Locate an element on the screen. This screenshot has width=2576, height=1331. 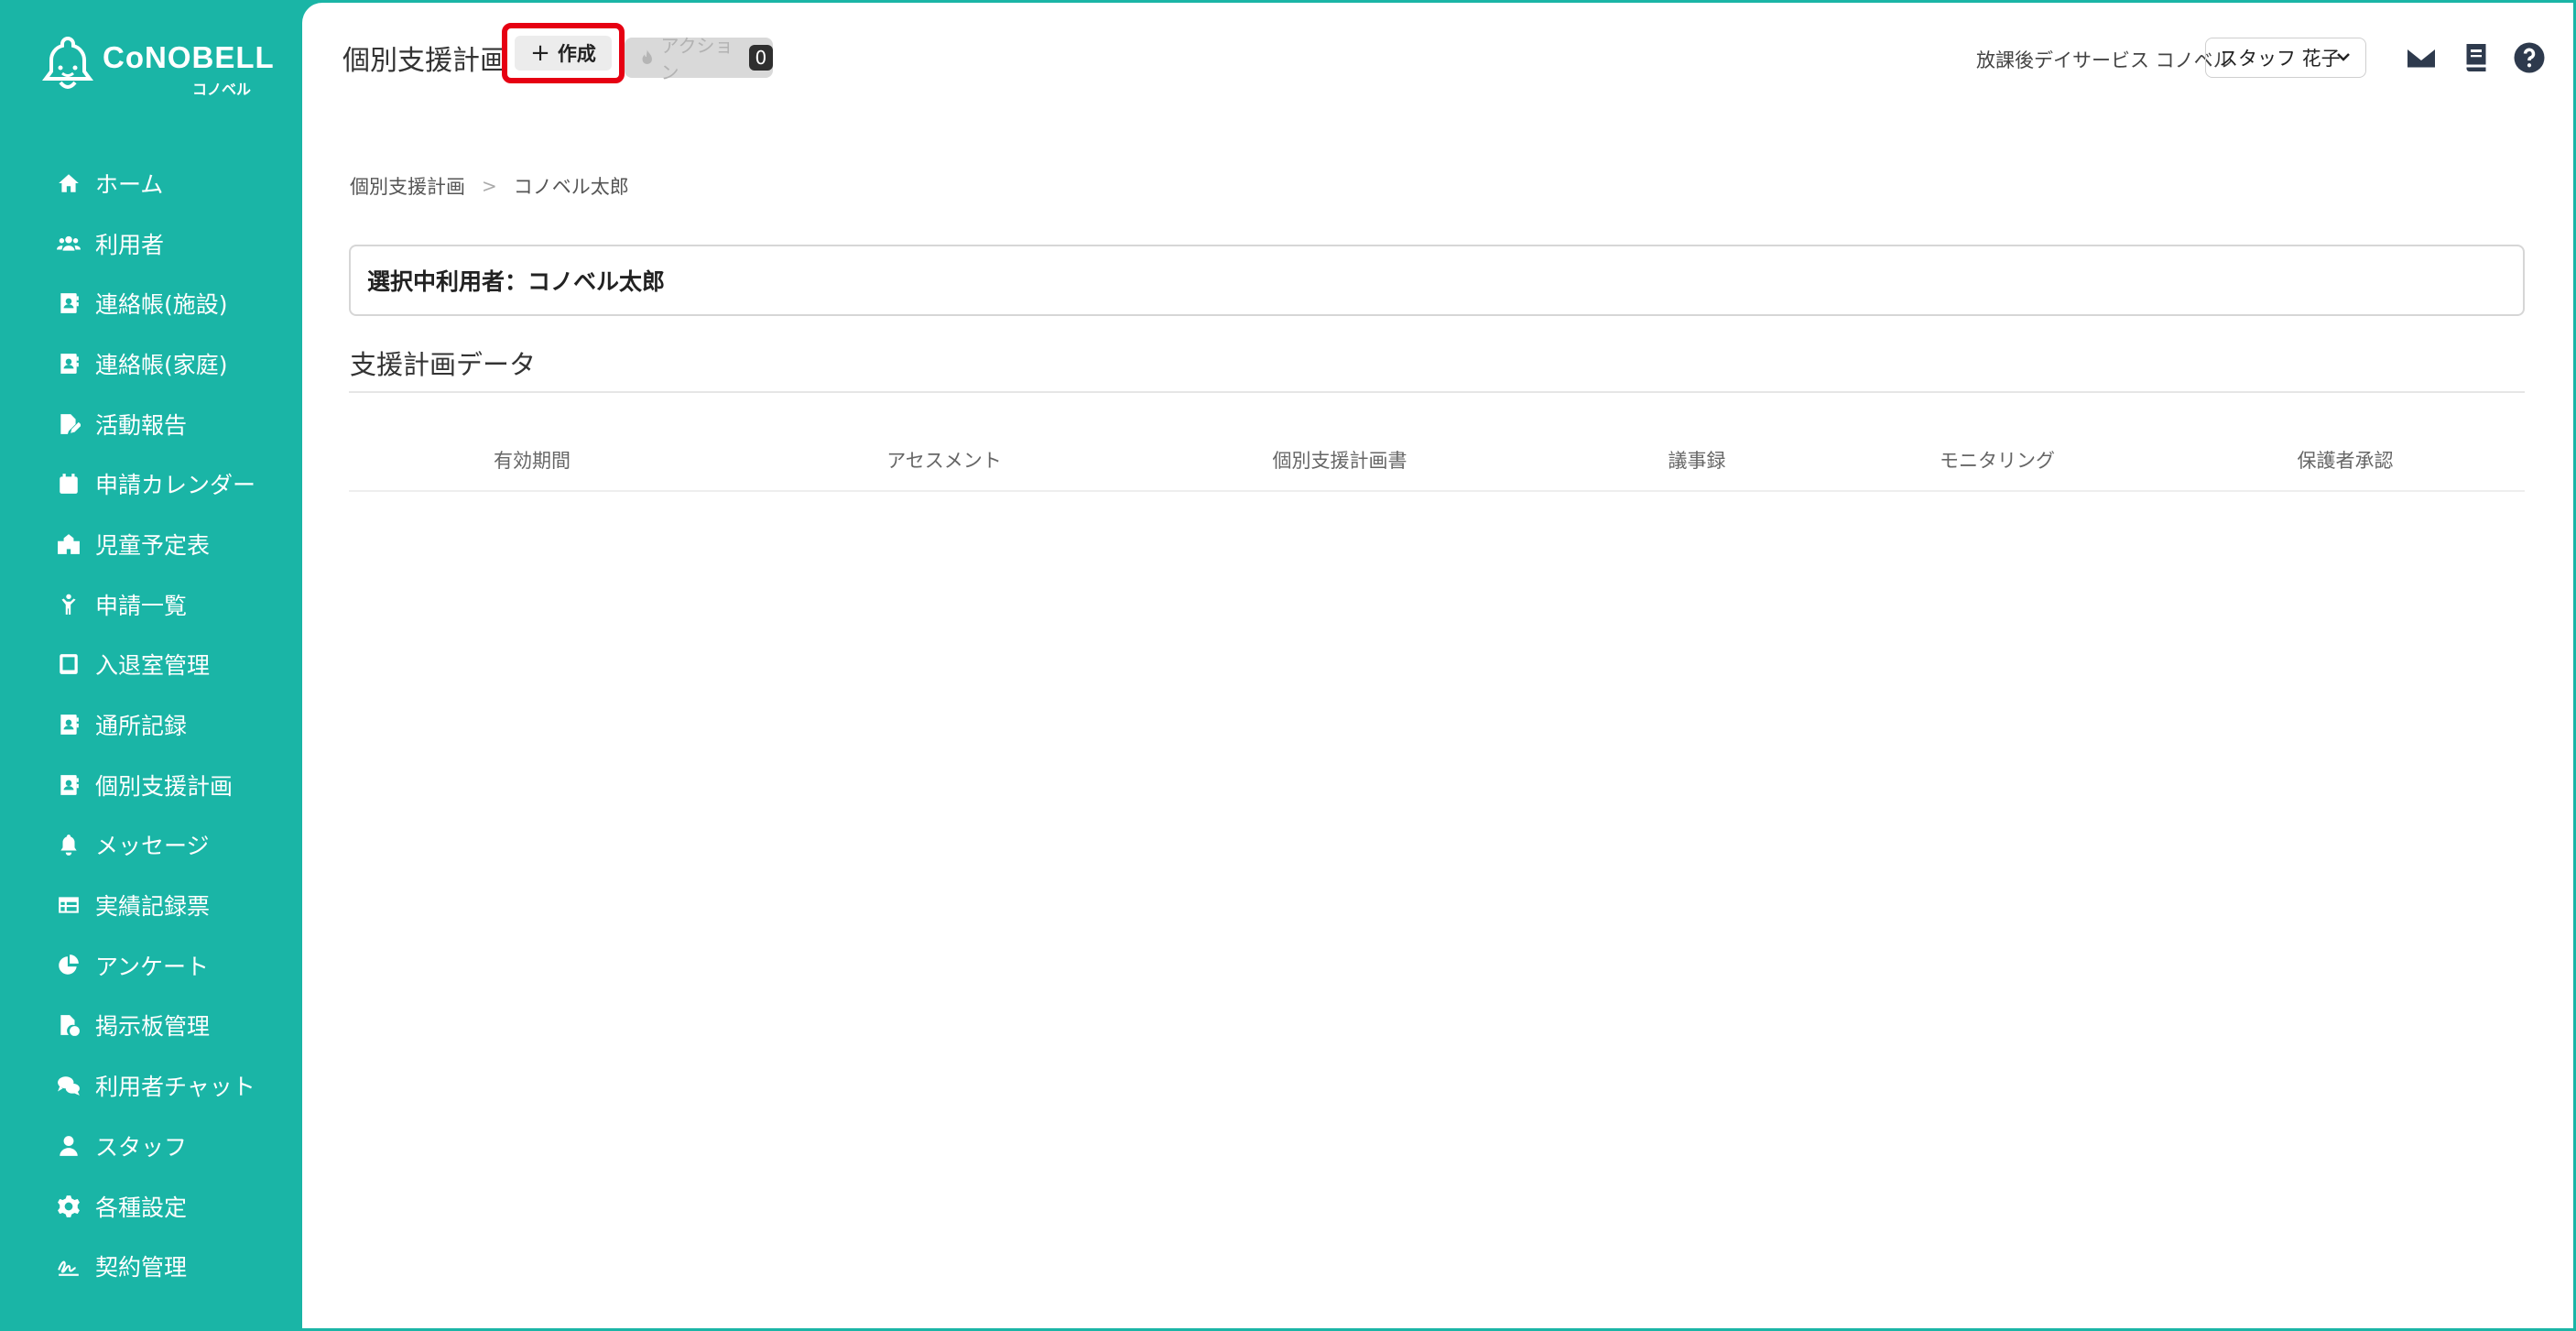
sidebar-item-label: 活動報告 is located at coordinates (141, 425).